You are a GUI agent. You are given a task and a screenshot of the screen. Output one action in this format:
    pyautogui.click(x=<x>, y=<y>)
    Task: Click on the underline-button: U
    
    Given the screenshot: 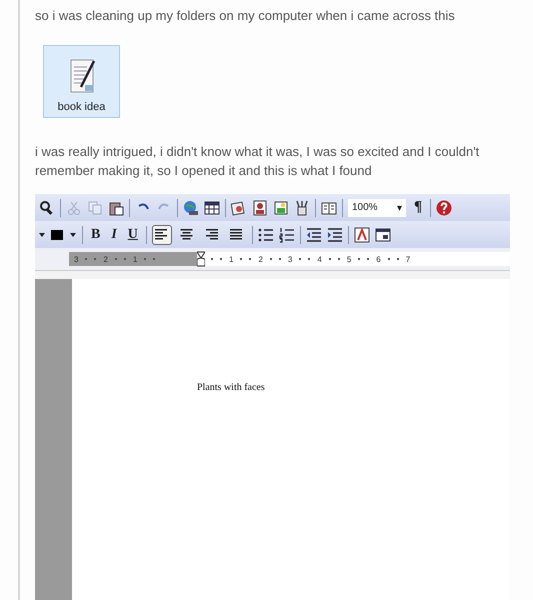 What is the action you would take?
    pyautogui.click(x=132, y=234)
    